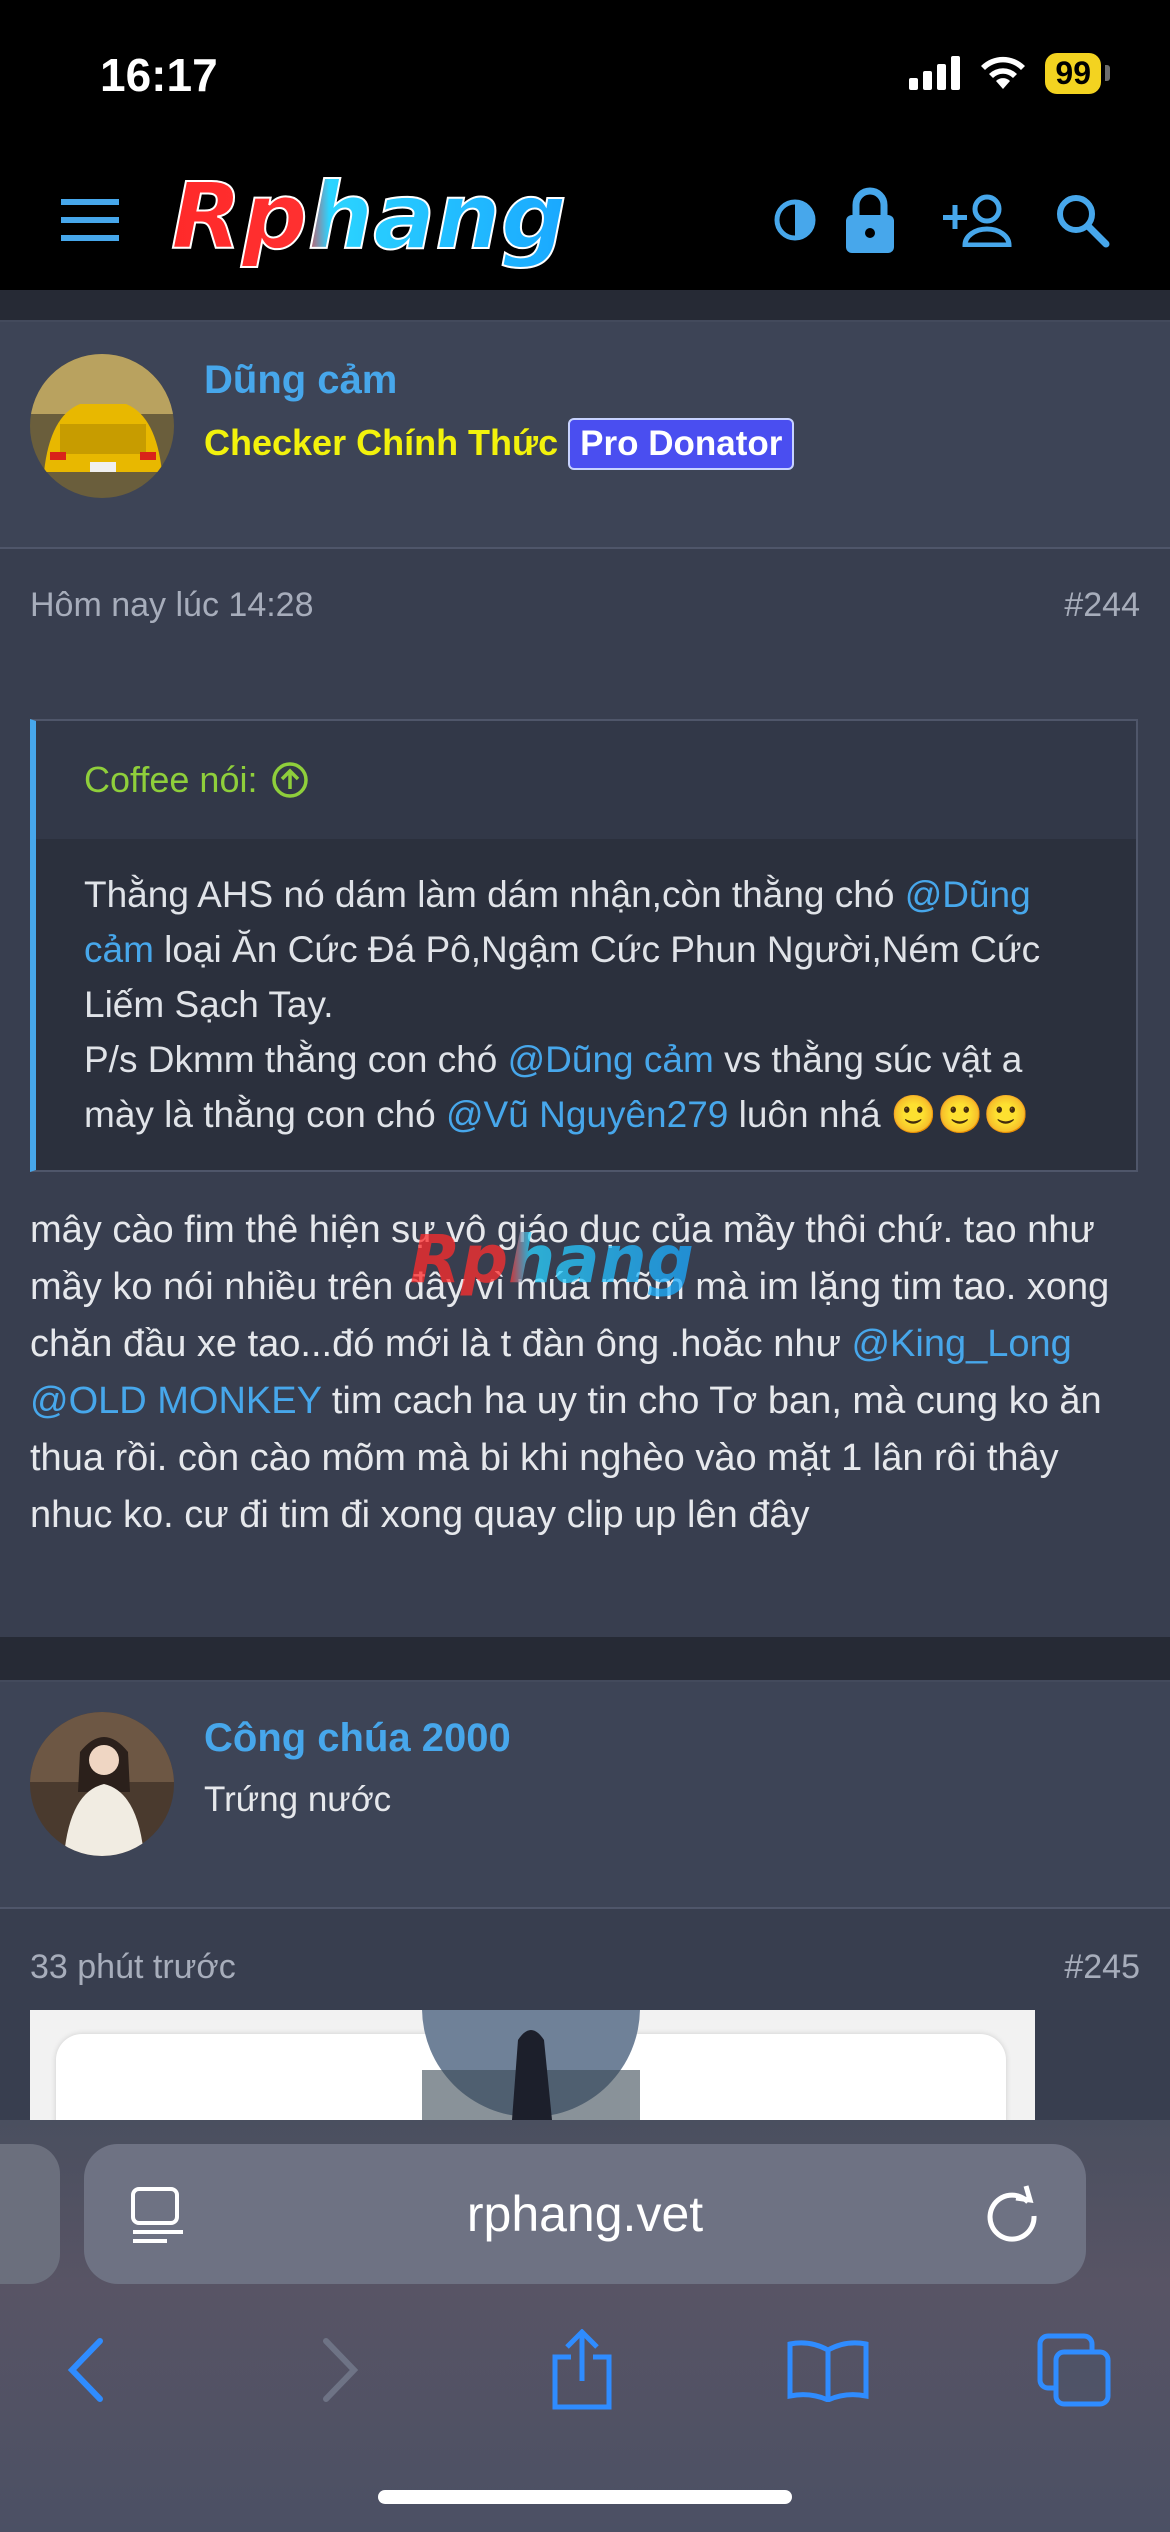  I want to click on status-time: 16:17, so click(159, 75).